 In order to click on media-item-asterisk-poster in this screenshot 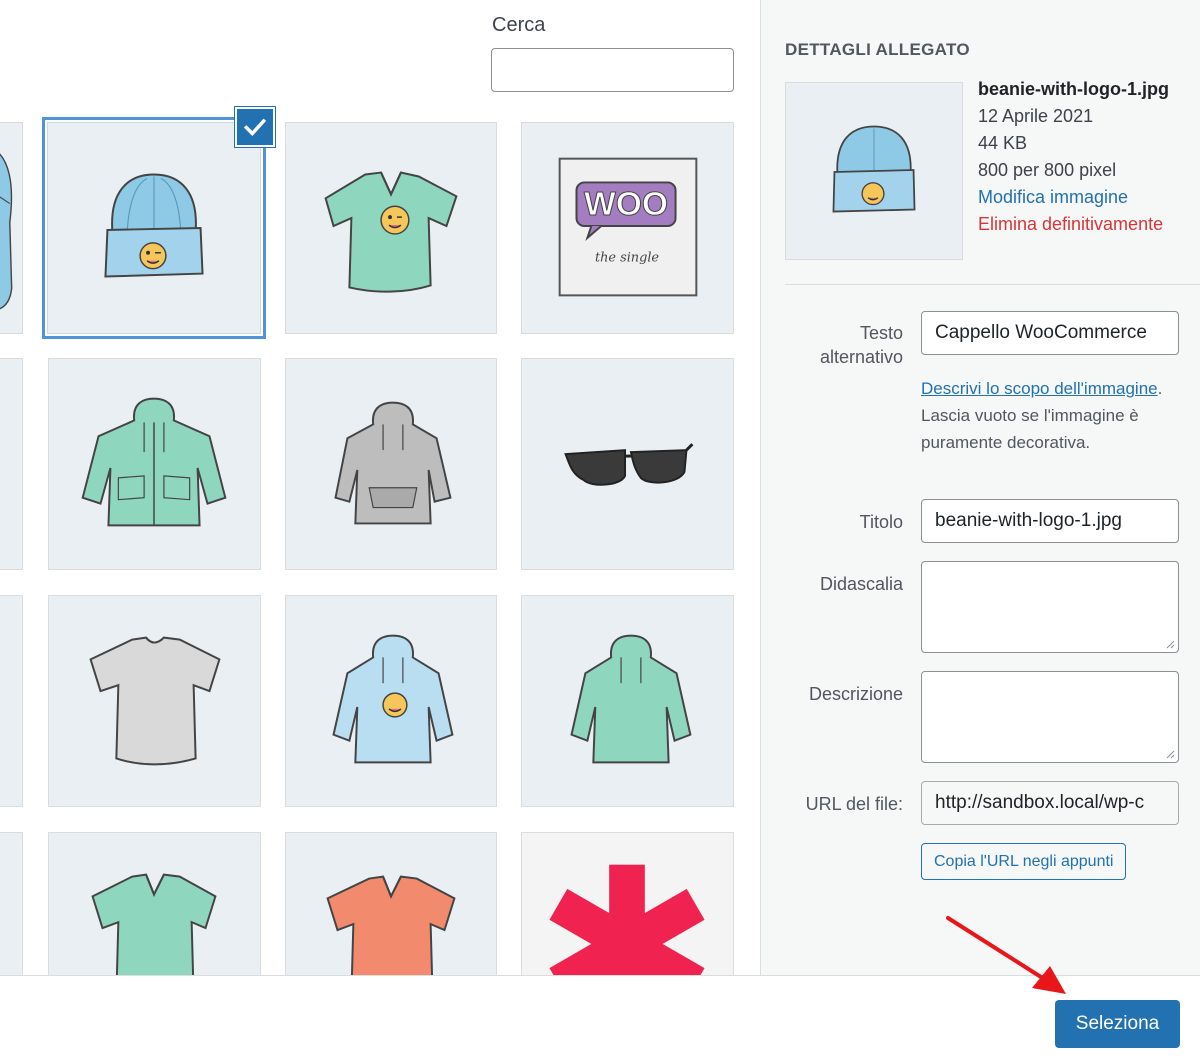, I will do `click(627, 903)`.